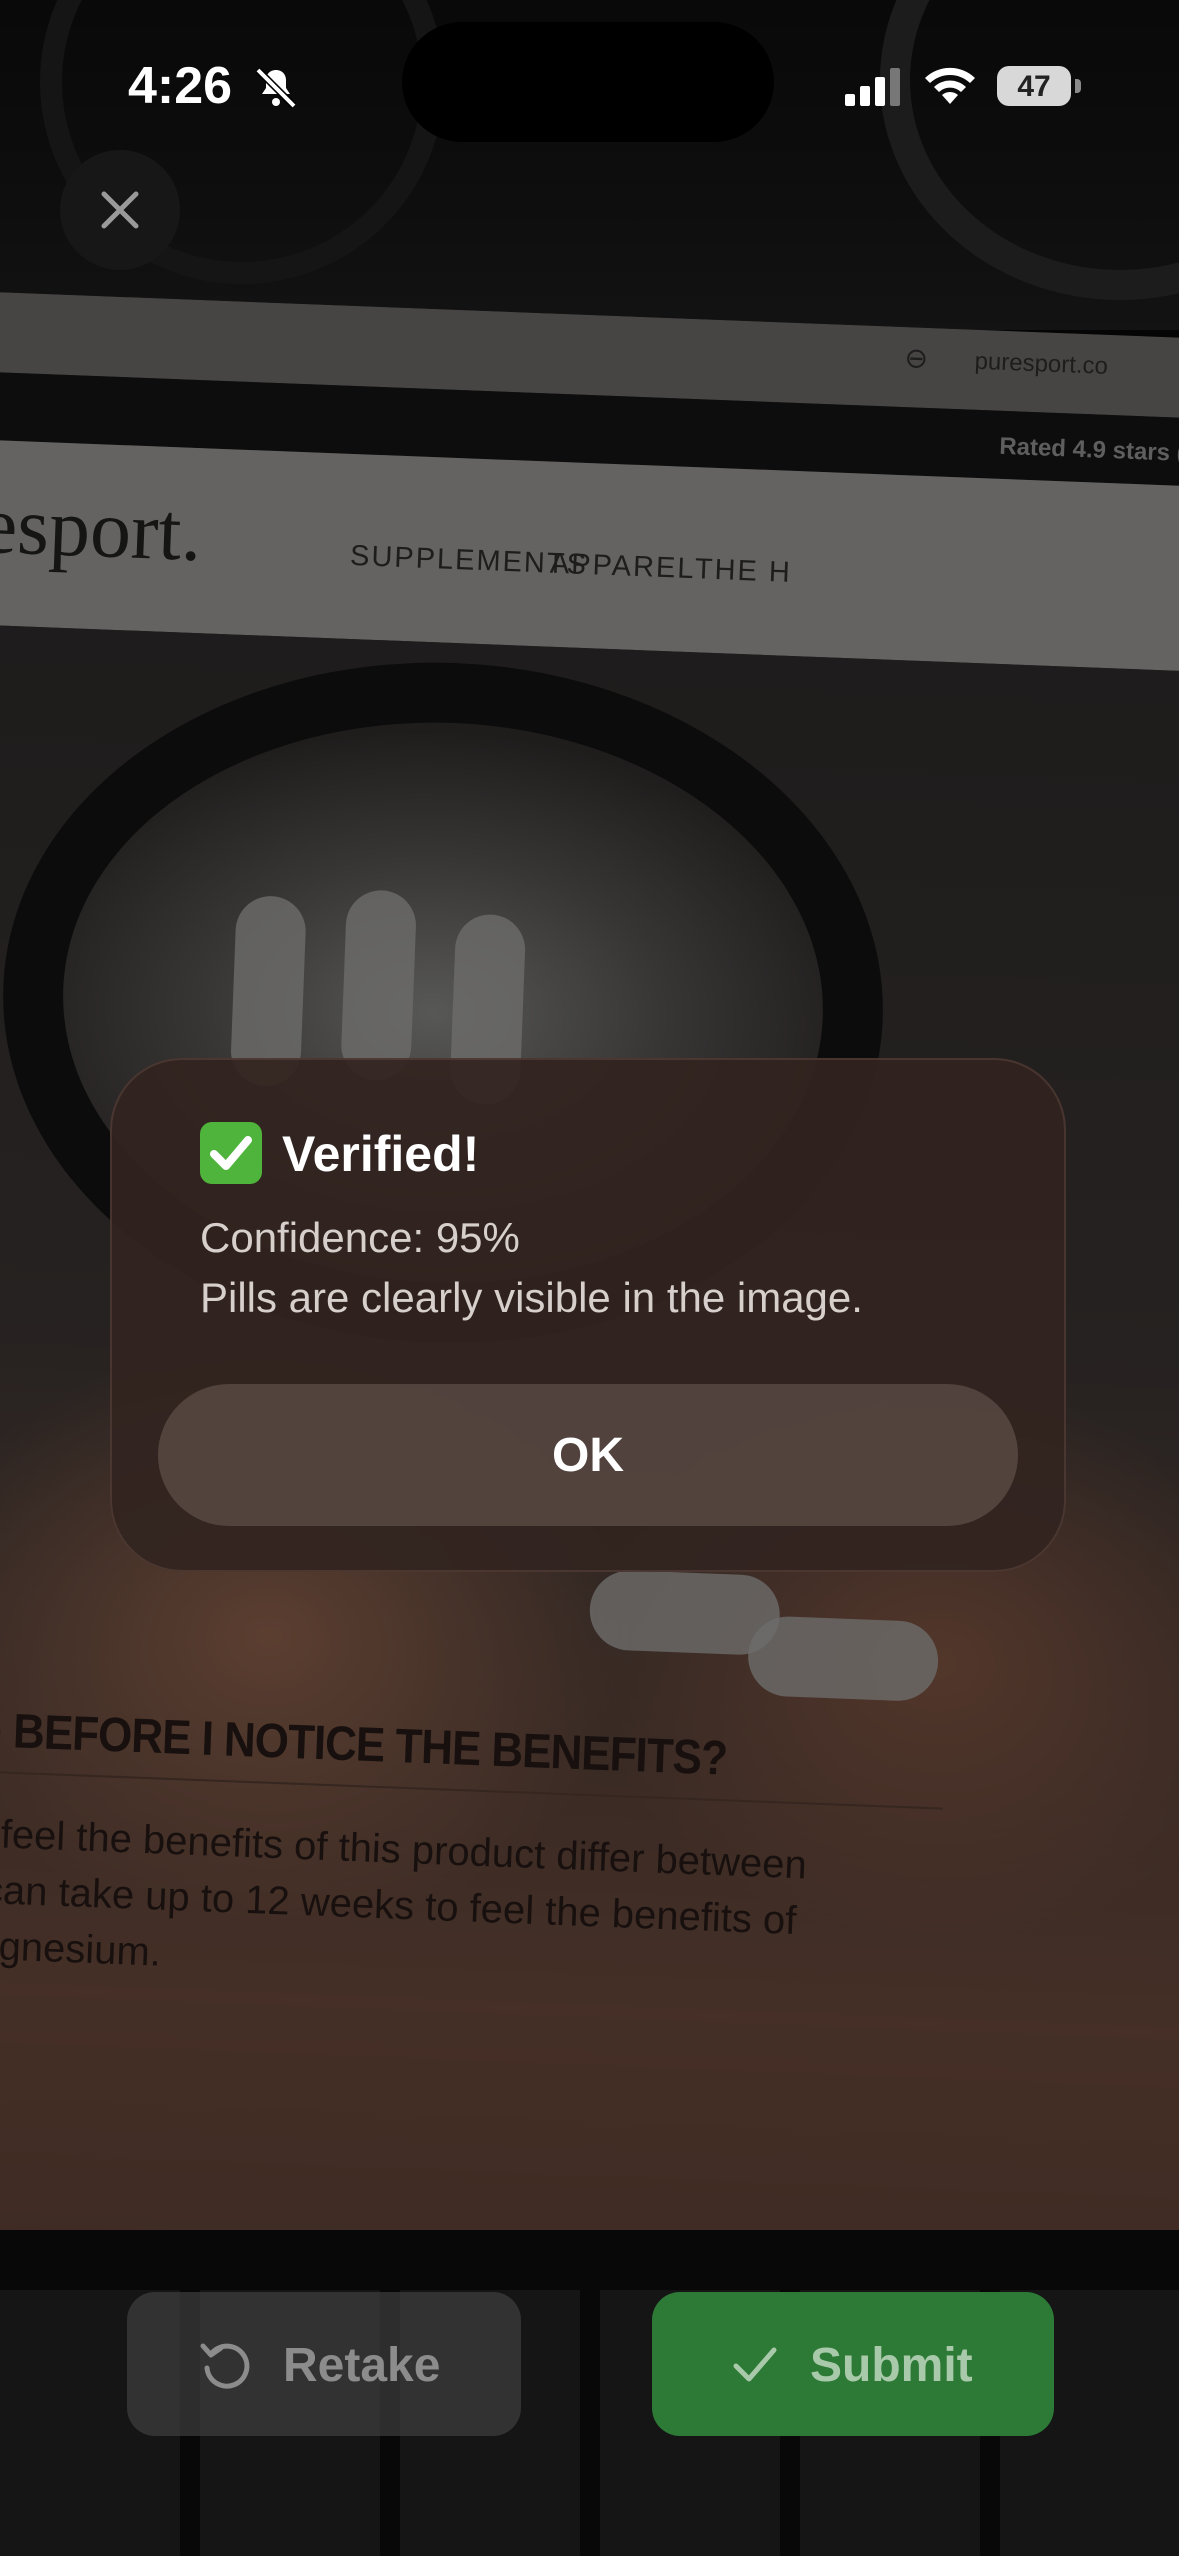 The image size is (1179, 2556). Describe the element at coordinates (225, 2366) in the screenshot. I see `rotate-ccw-icon` at that location.